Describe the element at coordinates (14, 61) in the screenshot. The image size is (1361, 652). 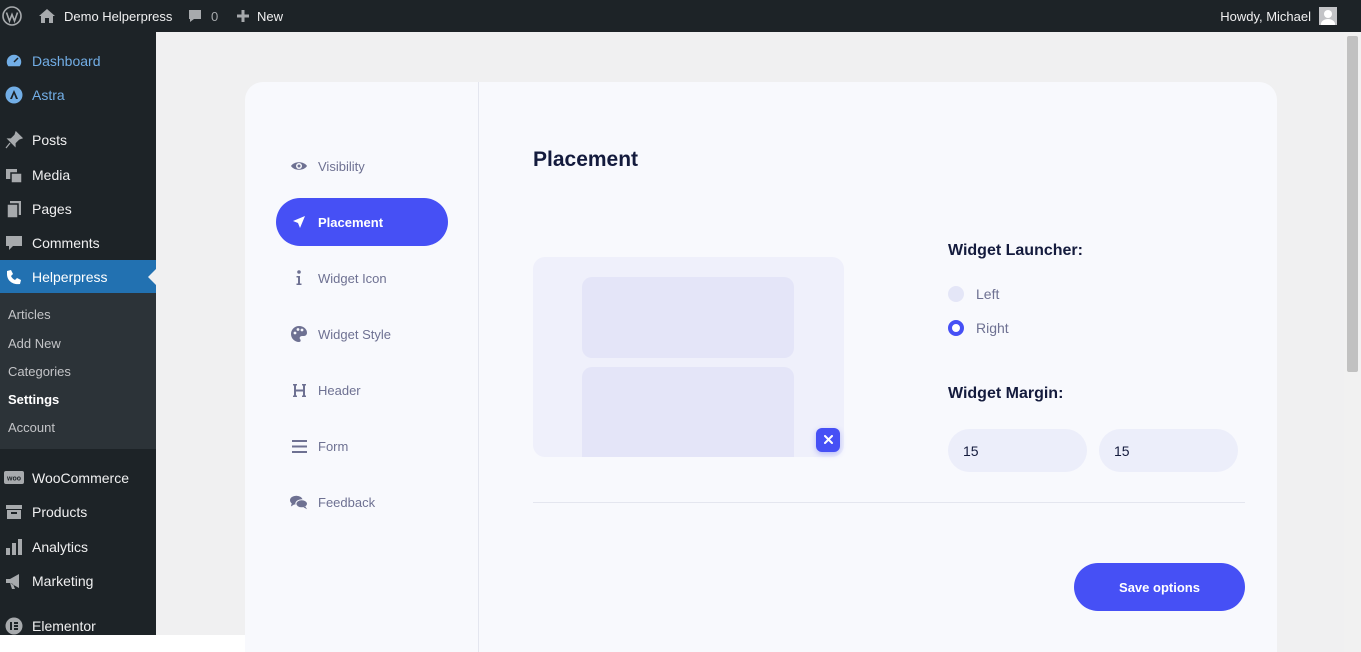
I see `dashboard-icon` at that location.